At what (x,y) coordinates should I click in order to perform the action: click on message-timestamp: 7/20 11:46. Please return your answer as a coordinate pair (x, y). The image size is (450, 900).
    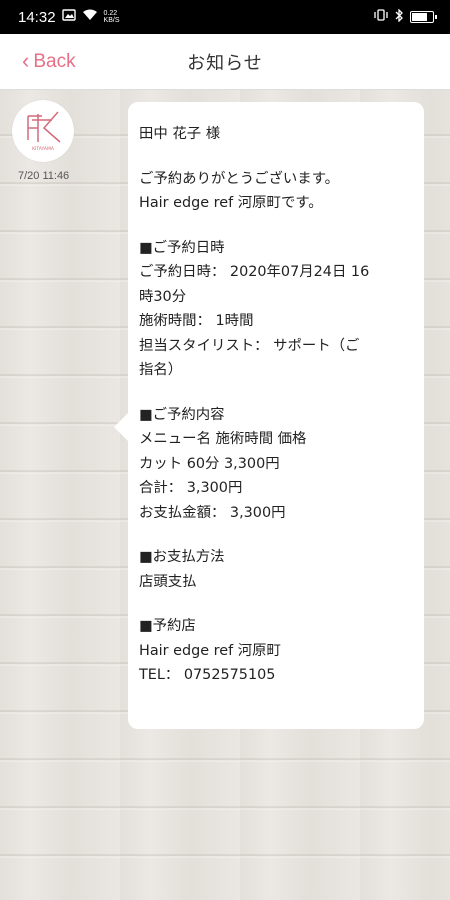
    Looking at the image, I should click on (44, 176).